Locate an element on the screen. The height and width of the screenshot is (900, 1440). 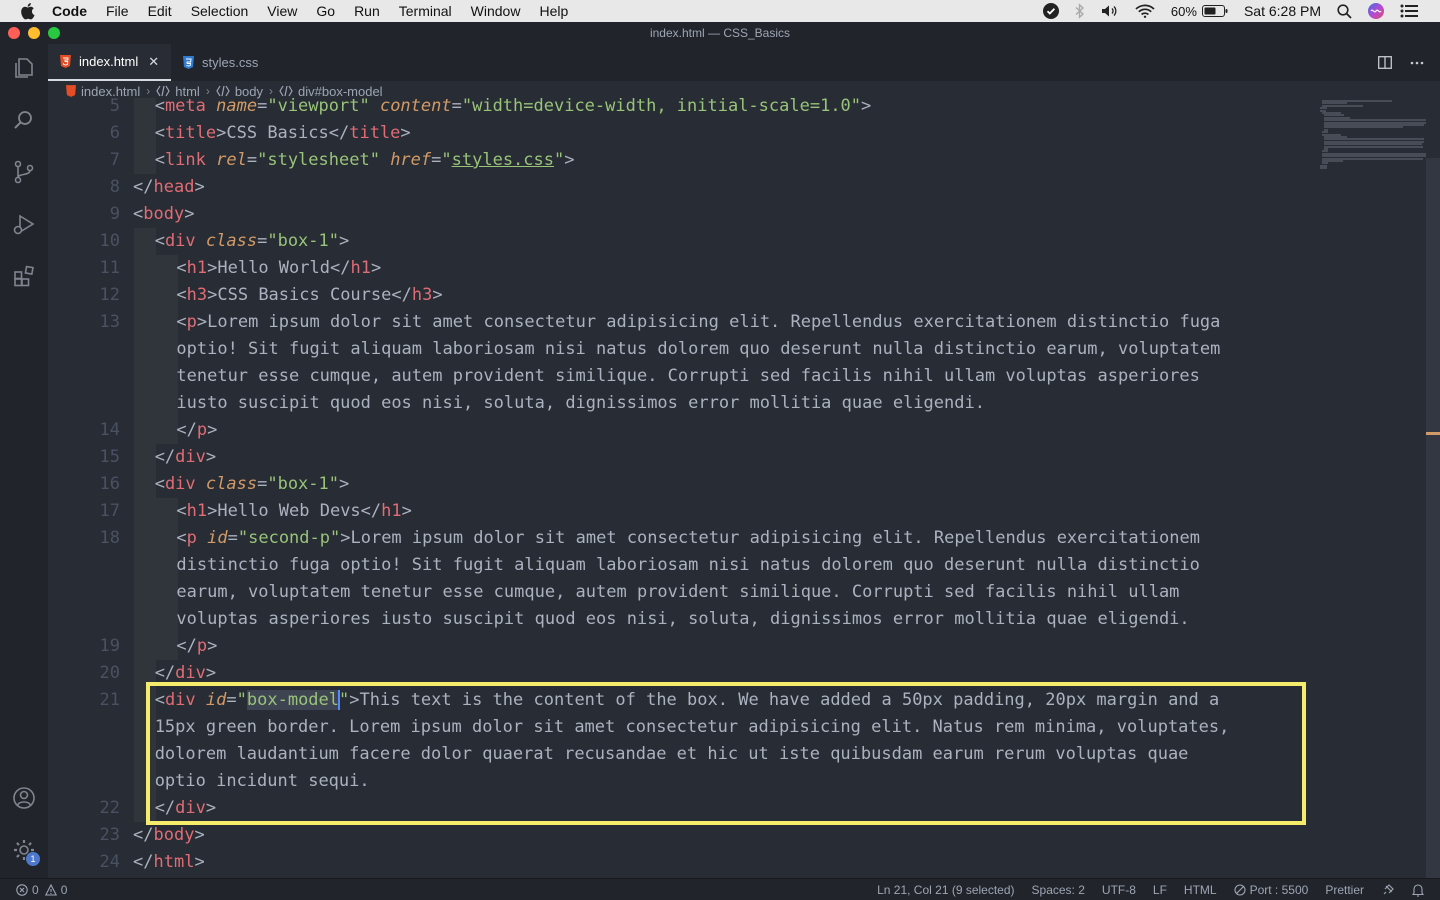
minimize-window-button is located at coordinates (34, 33).